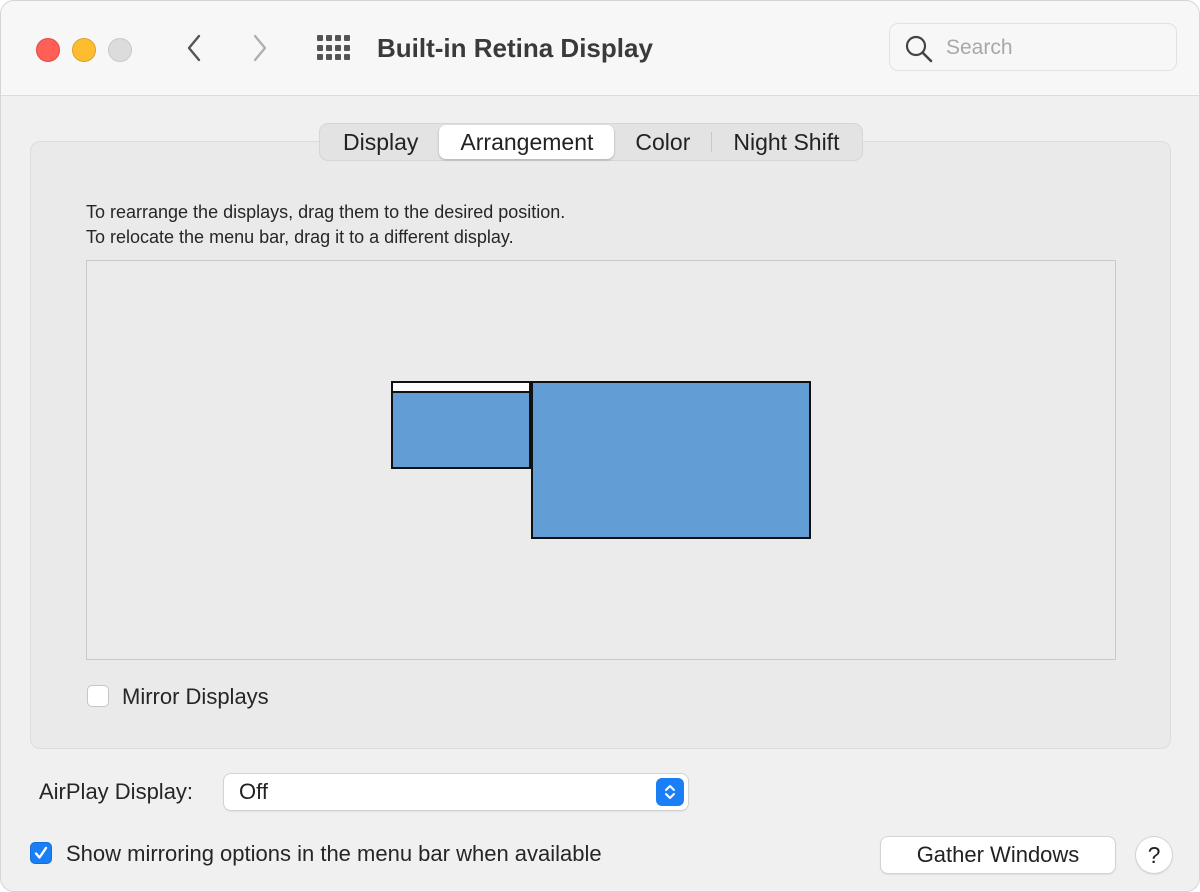 Image resolution: width=1200 pixels, height=892 pixels. What do you see at coordinates (334, 48) in the screenshot?
I see `show-all-button` at bounding box center [334, 48].